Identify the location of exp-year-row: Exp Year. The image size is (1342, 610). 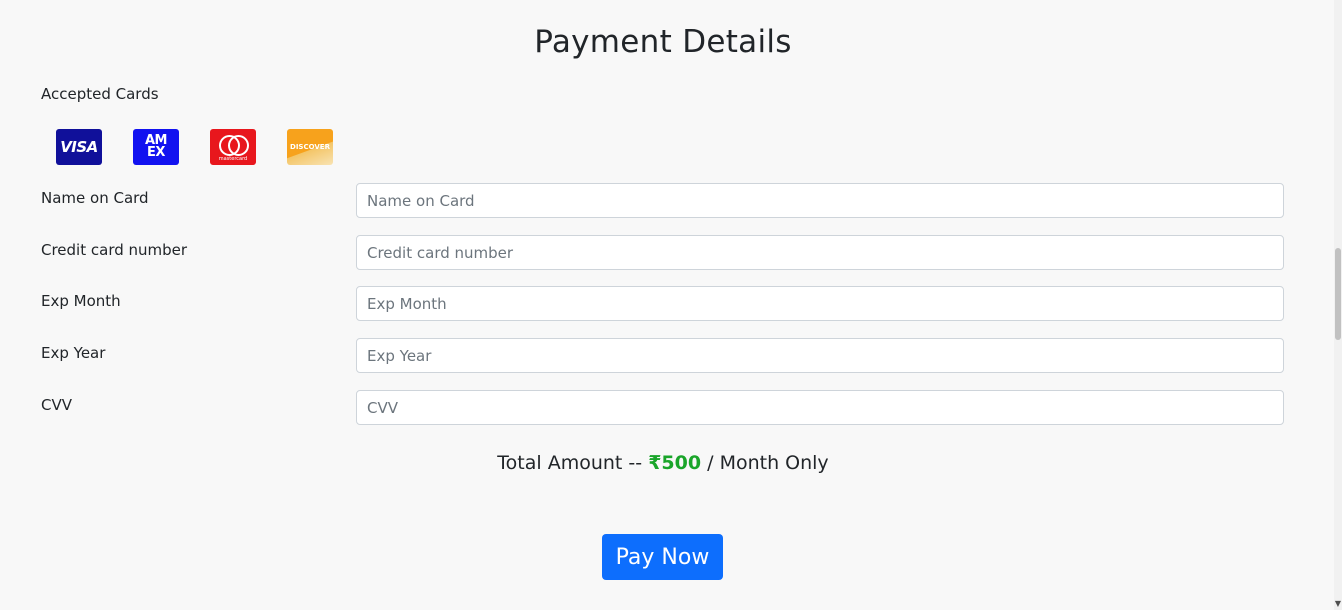
(671, 356).